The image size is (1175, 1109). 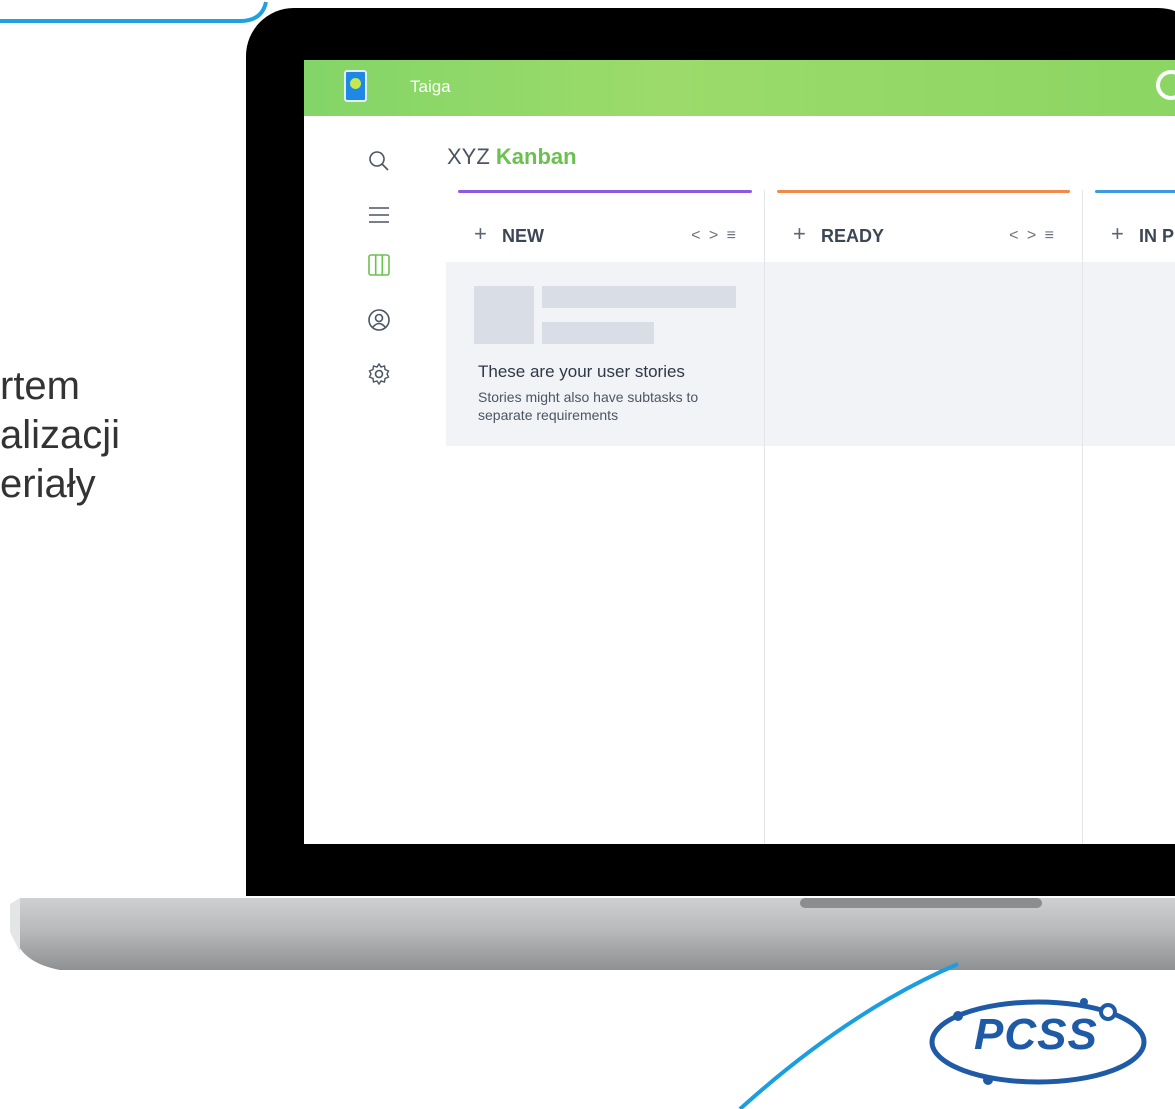 What do you see at coordinates (923, 232) in the screenshot?
I see `column-header: + READY < > ≡` at bounding box center [923, 232].